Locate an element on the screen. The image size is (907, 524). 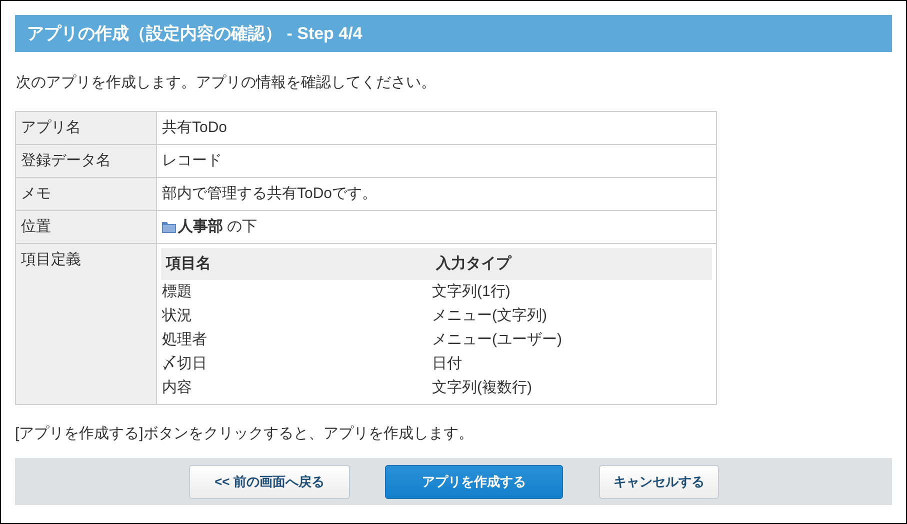
table-cell-text: 文字列(複数行) is located at coordinates (482, 388).